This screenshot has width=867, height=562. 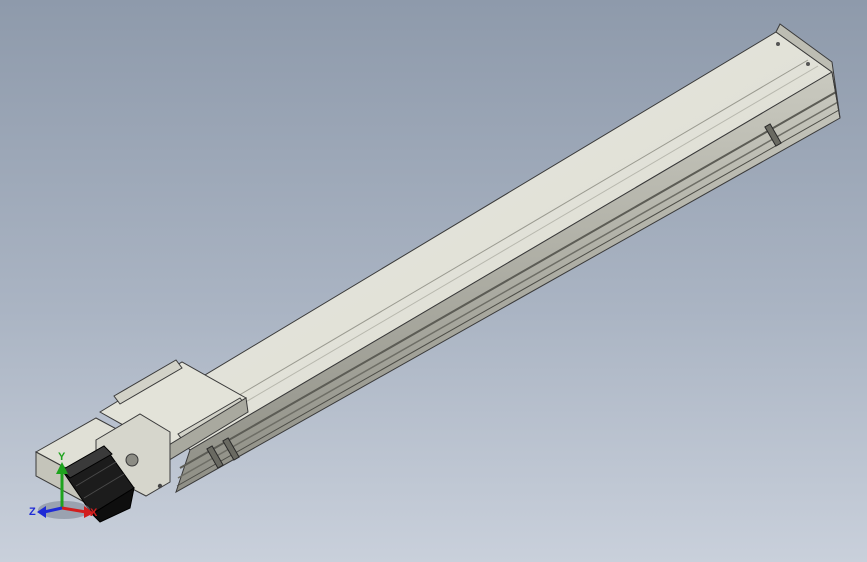 What do you see at coordinates (32, 512) in the screenshot?
I see `triad-label-z: Z` at bounding box center [32, 512].